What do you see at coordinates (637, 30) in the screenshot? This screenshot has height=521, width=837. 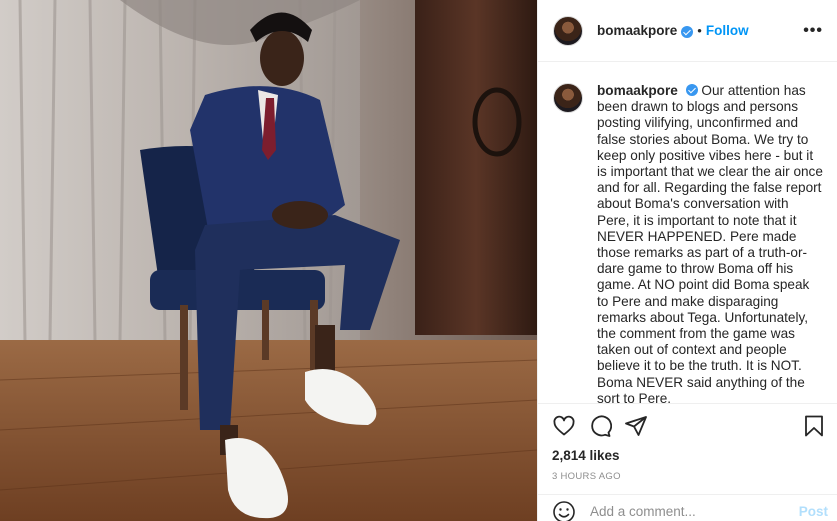 I see `header-username: bomaakpore` at bounding box center [637, 30].